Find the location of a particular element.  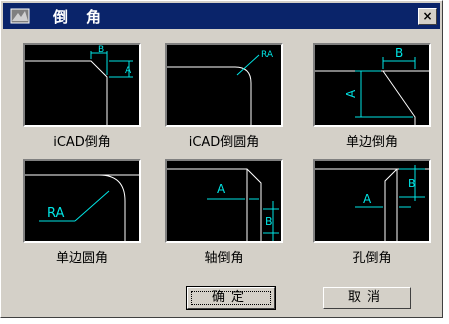

preview-icad-chamfer: B A is located at coordinates (82, 85).